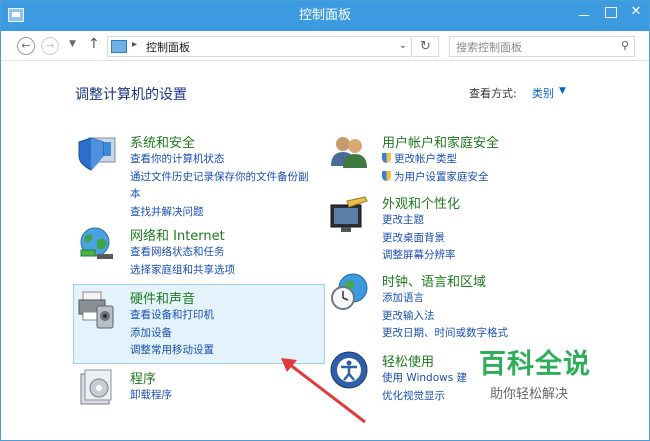  Describe the element at coordinates (424, 397) in the screenshot. I see `link-optimize-display: 优化视觉显示` at that location.